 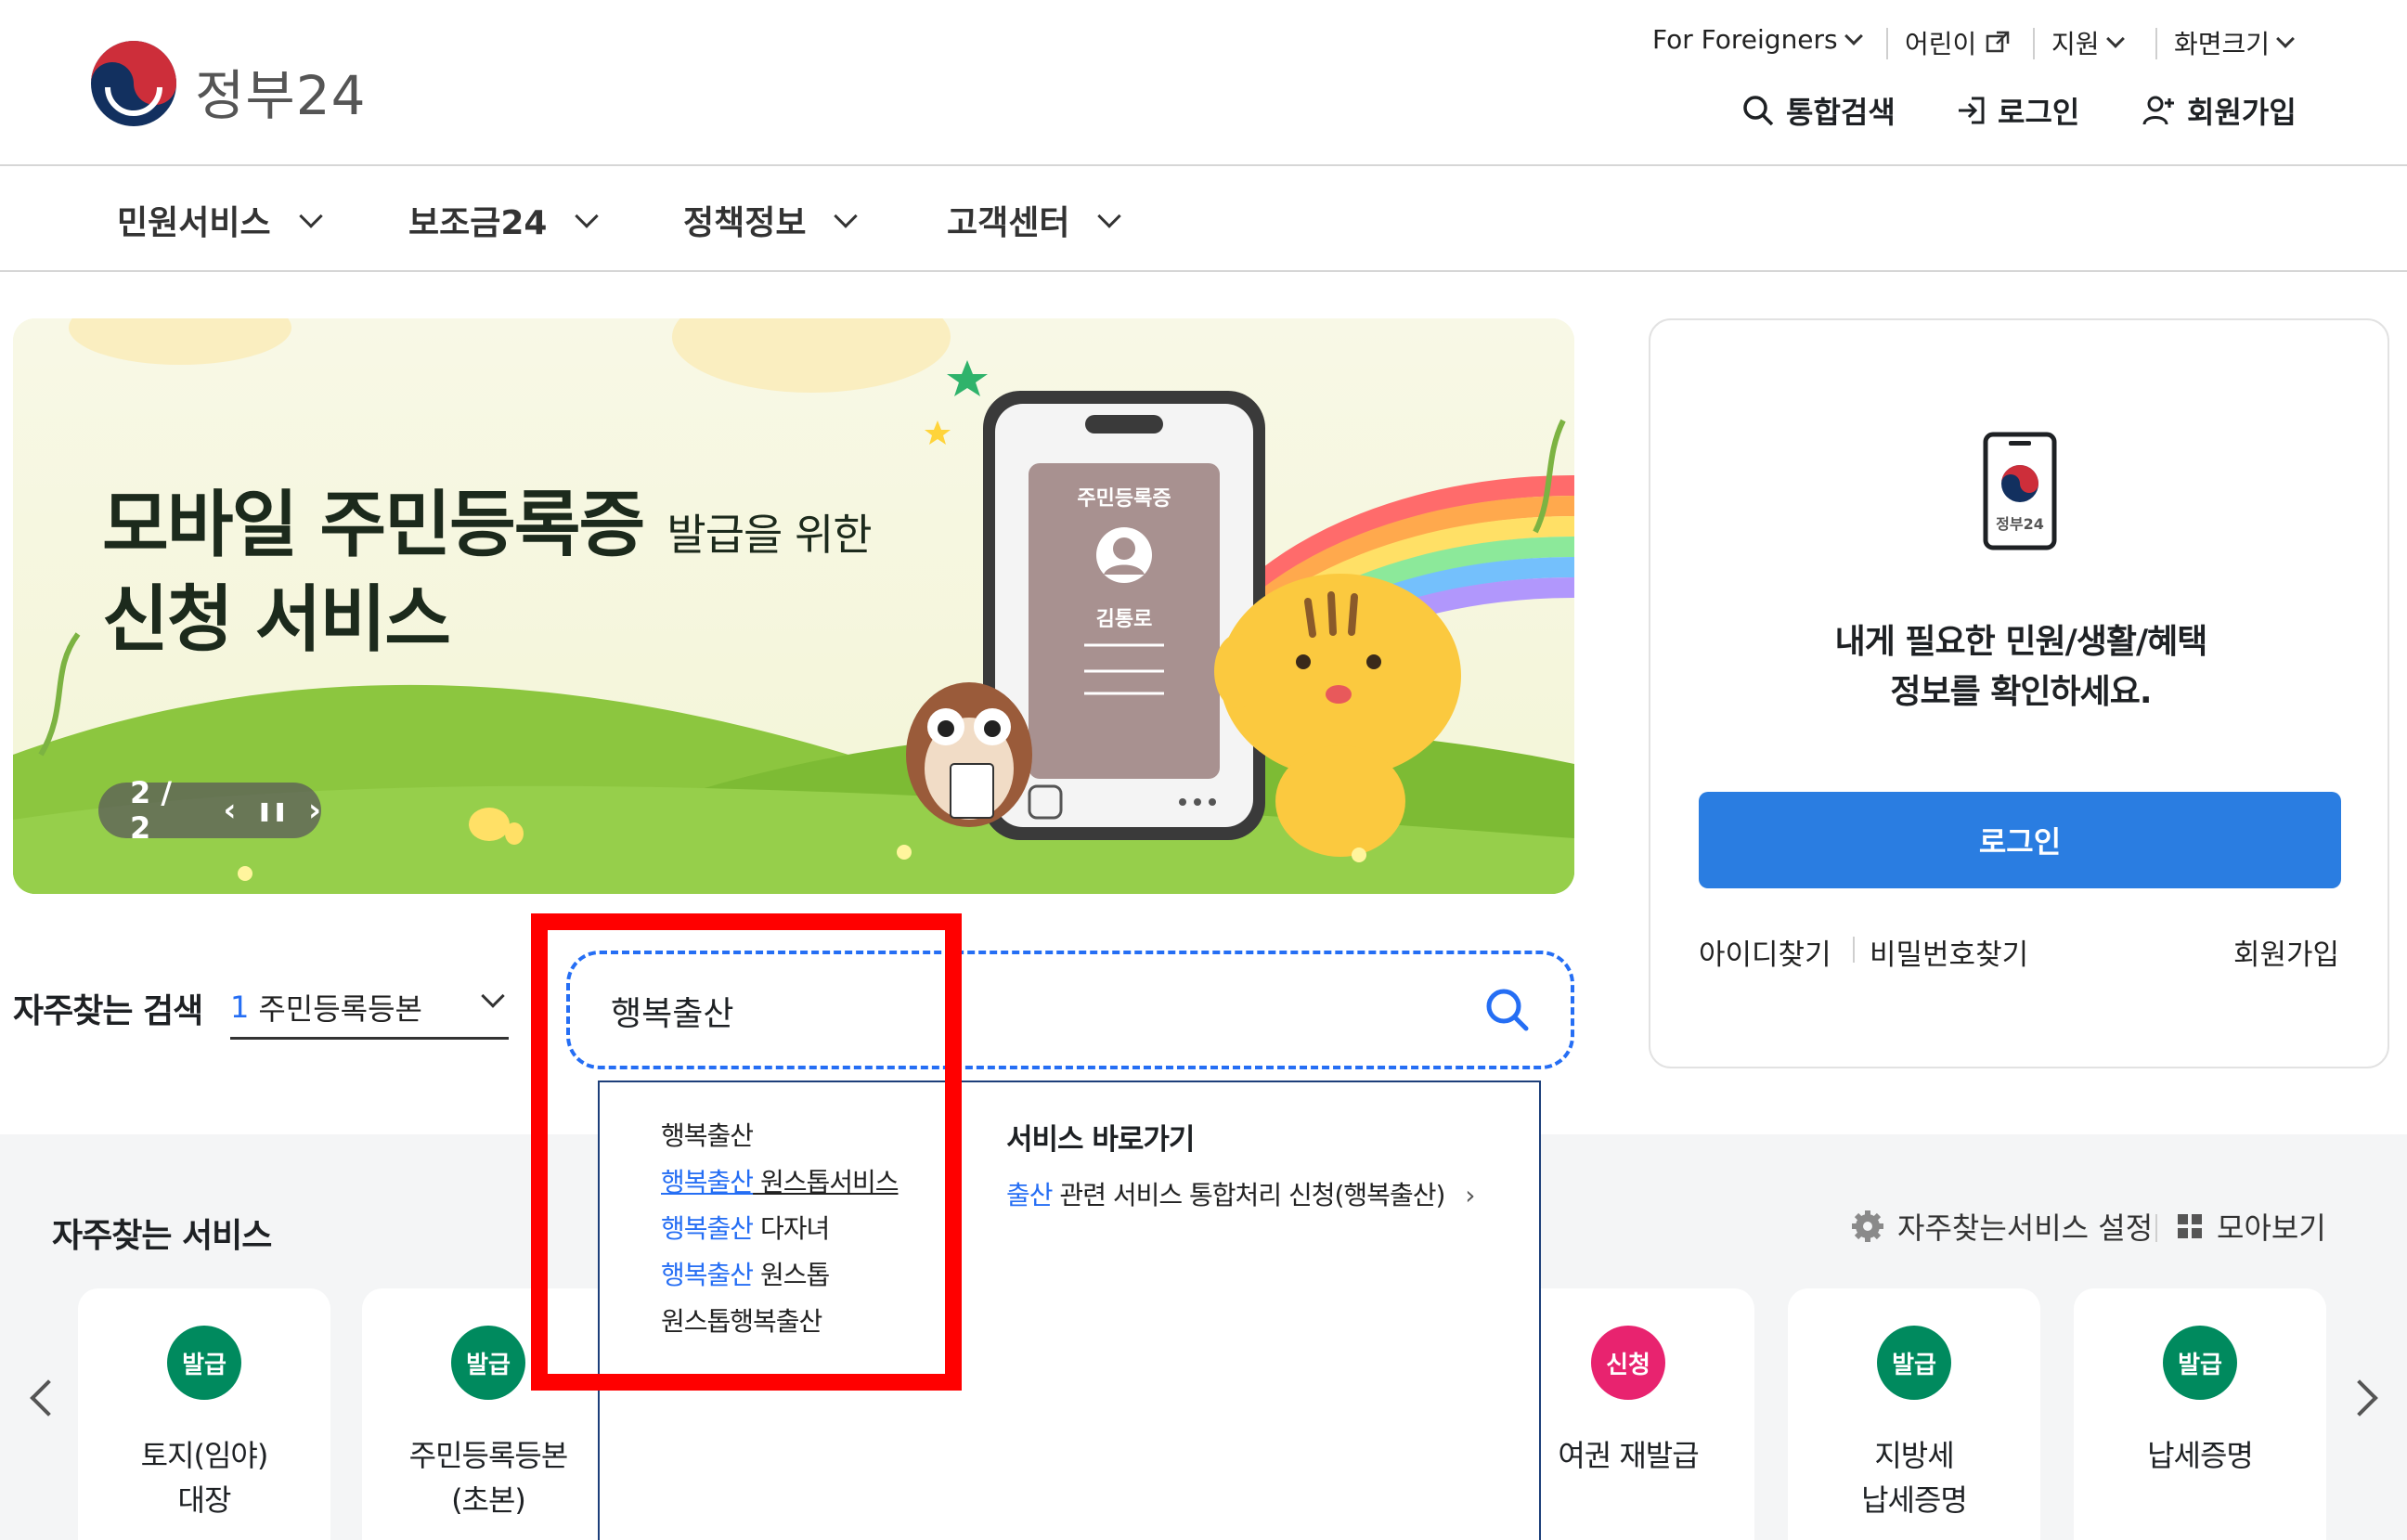 I want to click on gnb-item-subsidy24: 보조금24, so click(x=504, y=220).